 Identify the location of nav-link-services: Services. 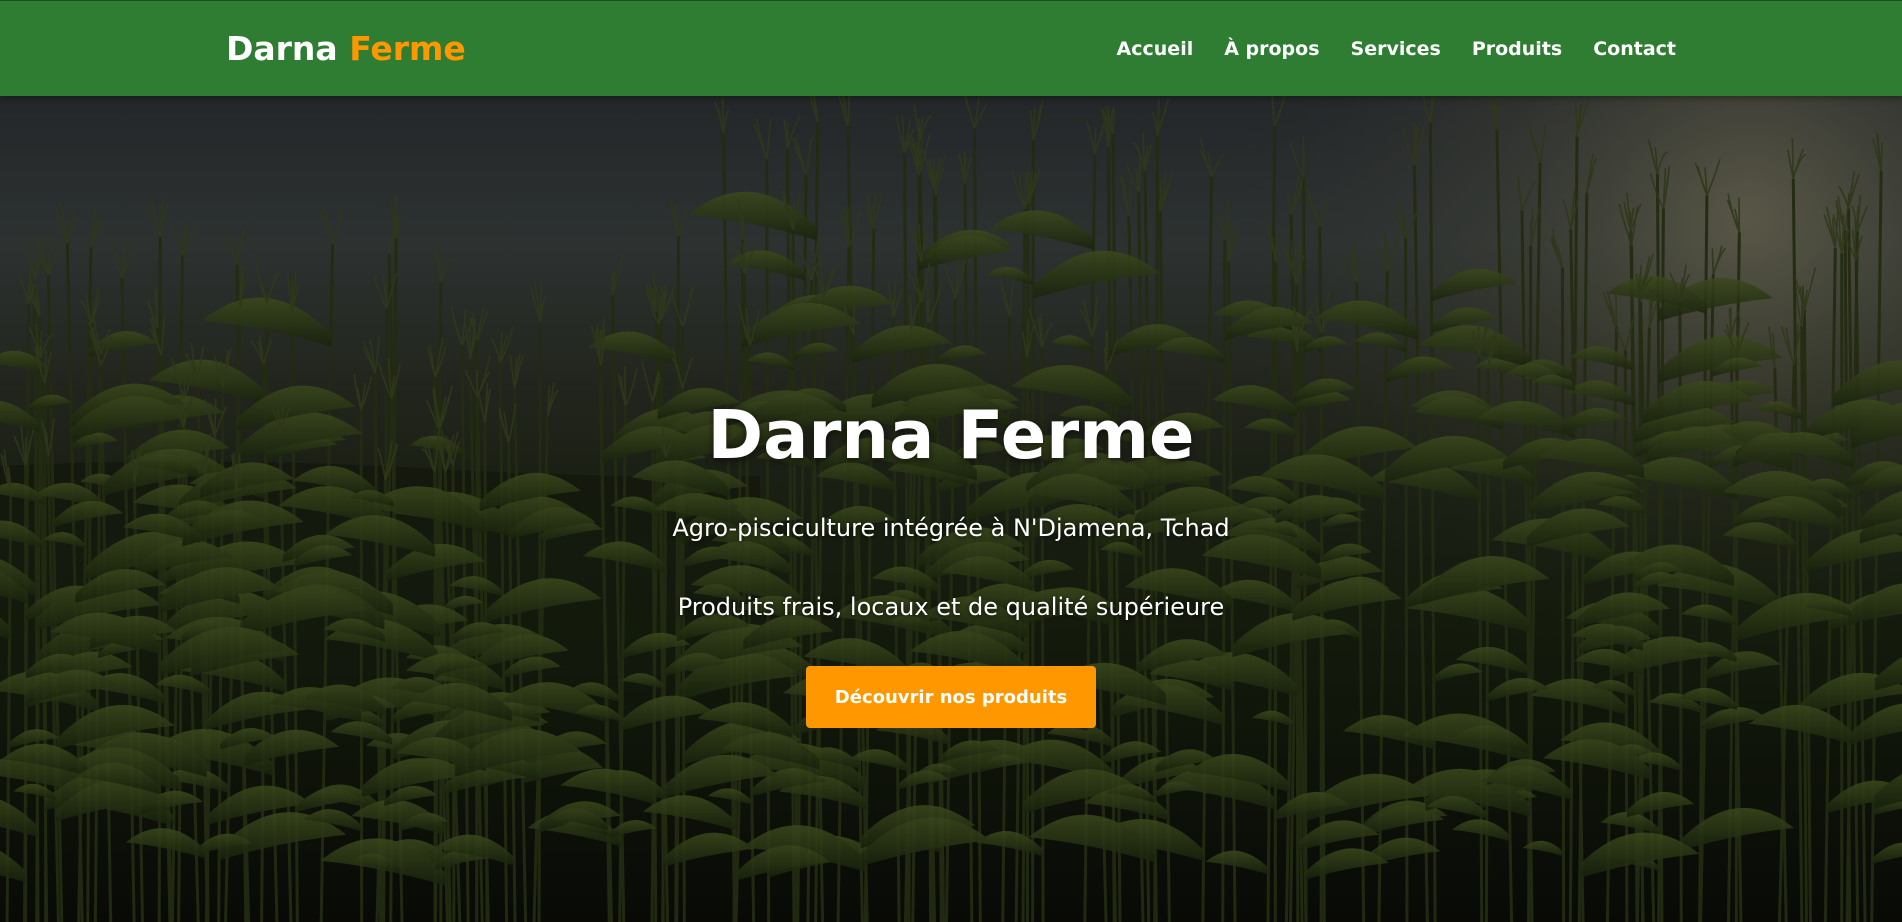
(1396, 49).